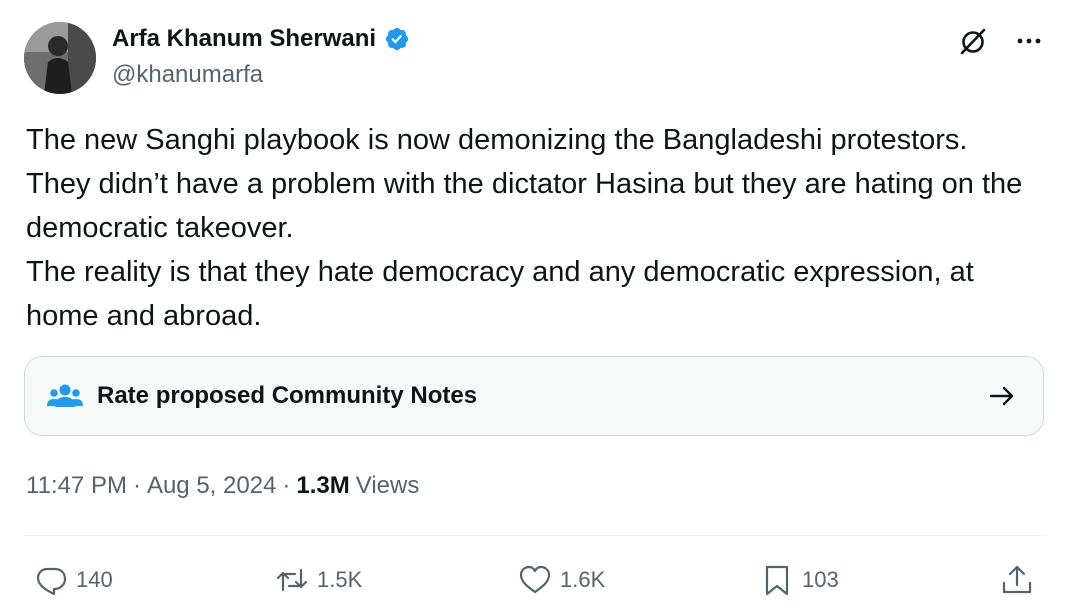  Describe the element at coordinates (292, 580) in the screenshot. I see `repost-icon` at that location.